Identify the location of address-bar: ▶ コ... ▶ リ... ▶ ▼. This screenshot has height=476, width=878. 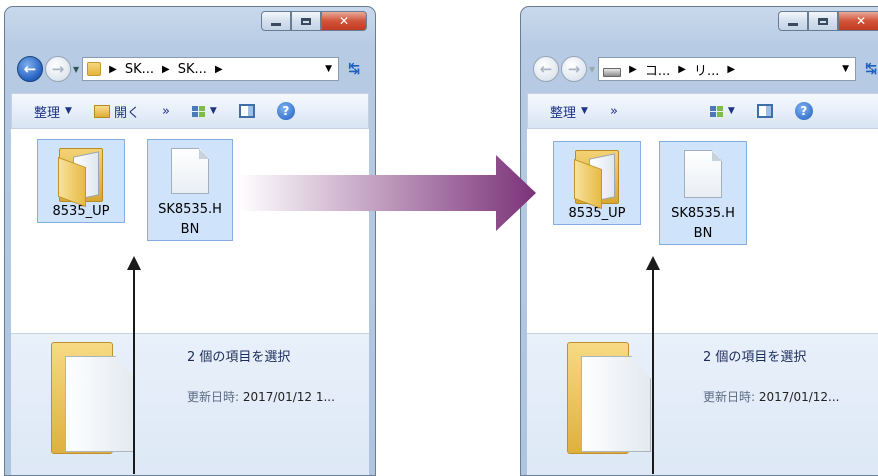
(727, 69).